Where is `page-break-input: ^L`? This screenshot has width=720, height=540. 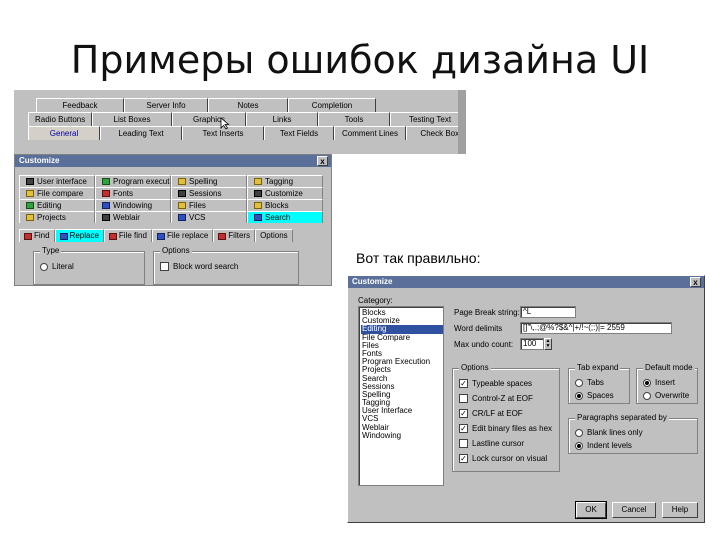 page-break-input: ^L is located at coordinates (548, 312).